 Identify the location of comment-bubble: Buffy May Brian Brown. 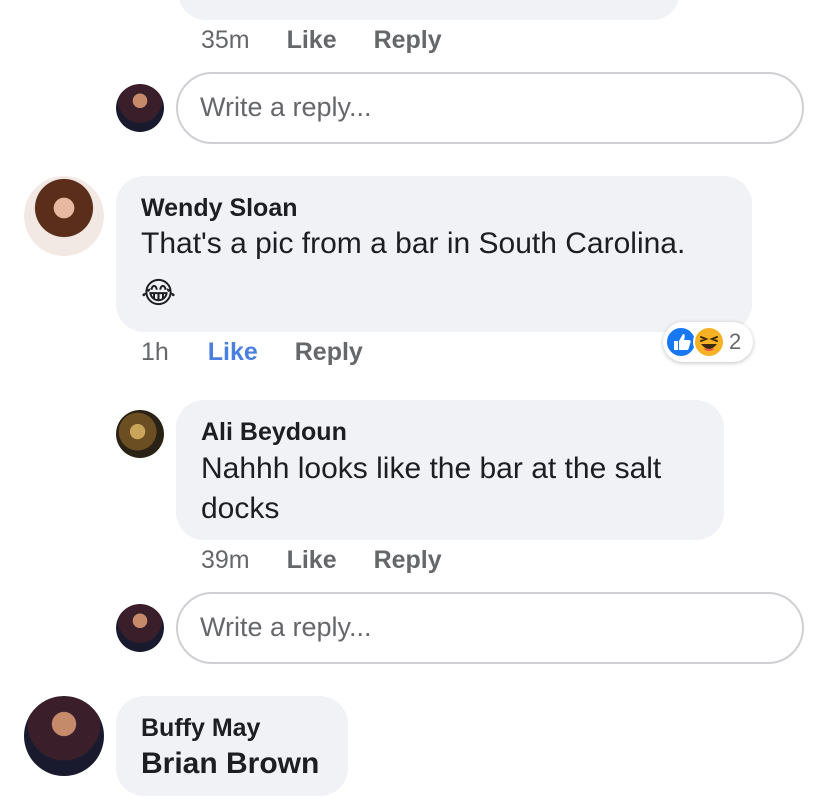
(232, 746).